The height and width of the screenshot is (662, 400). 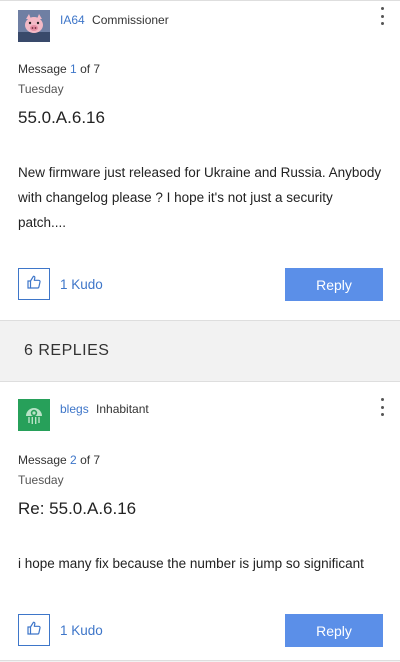 What do you see at coordinates (130, 20) in the screenshot?
I see `author-rank: Commissioner` at bounding box center [130, 20].